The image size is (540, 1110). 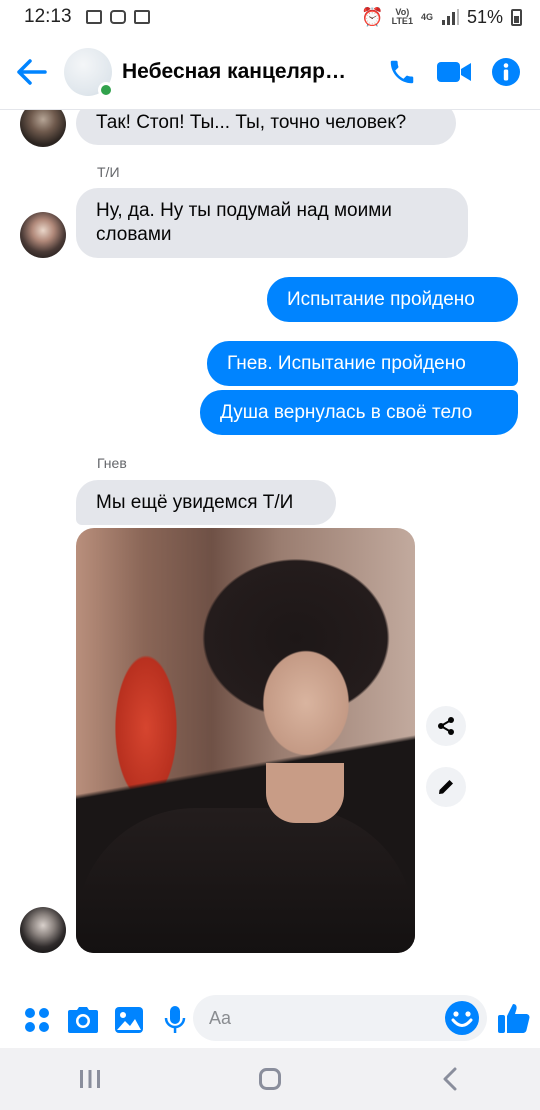 I want to click on emoji-icon, so click(x=462, y=1018).